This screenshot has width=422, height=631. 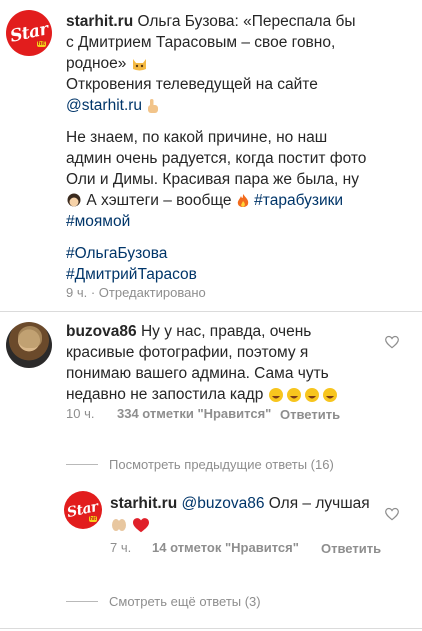 What do you see at coordinates (30, 337) in the screenshot?
I see `buzova86-avatar-hair` at bounding box center [30, 337].